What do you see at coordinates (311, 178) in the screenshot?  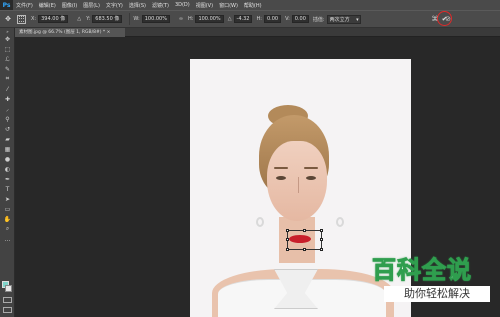 I see `right-eye` at bounding box center [311, 178].